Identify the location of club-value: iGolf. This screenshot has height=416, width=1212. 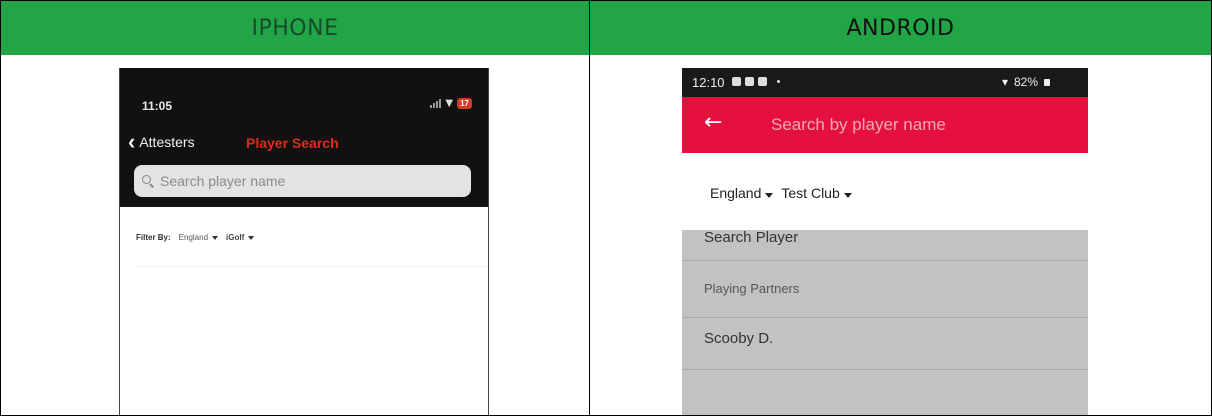
(235, 237).